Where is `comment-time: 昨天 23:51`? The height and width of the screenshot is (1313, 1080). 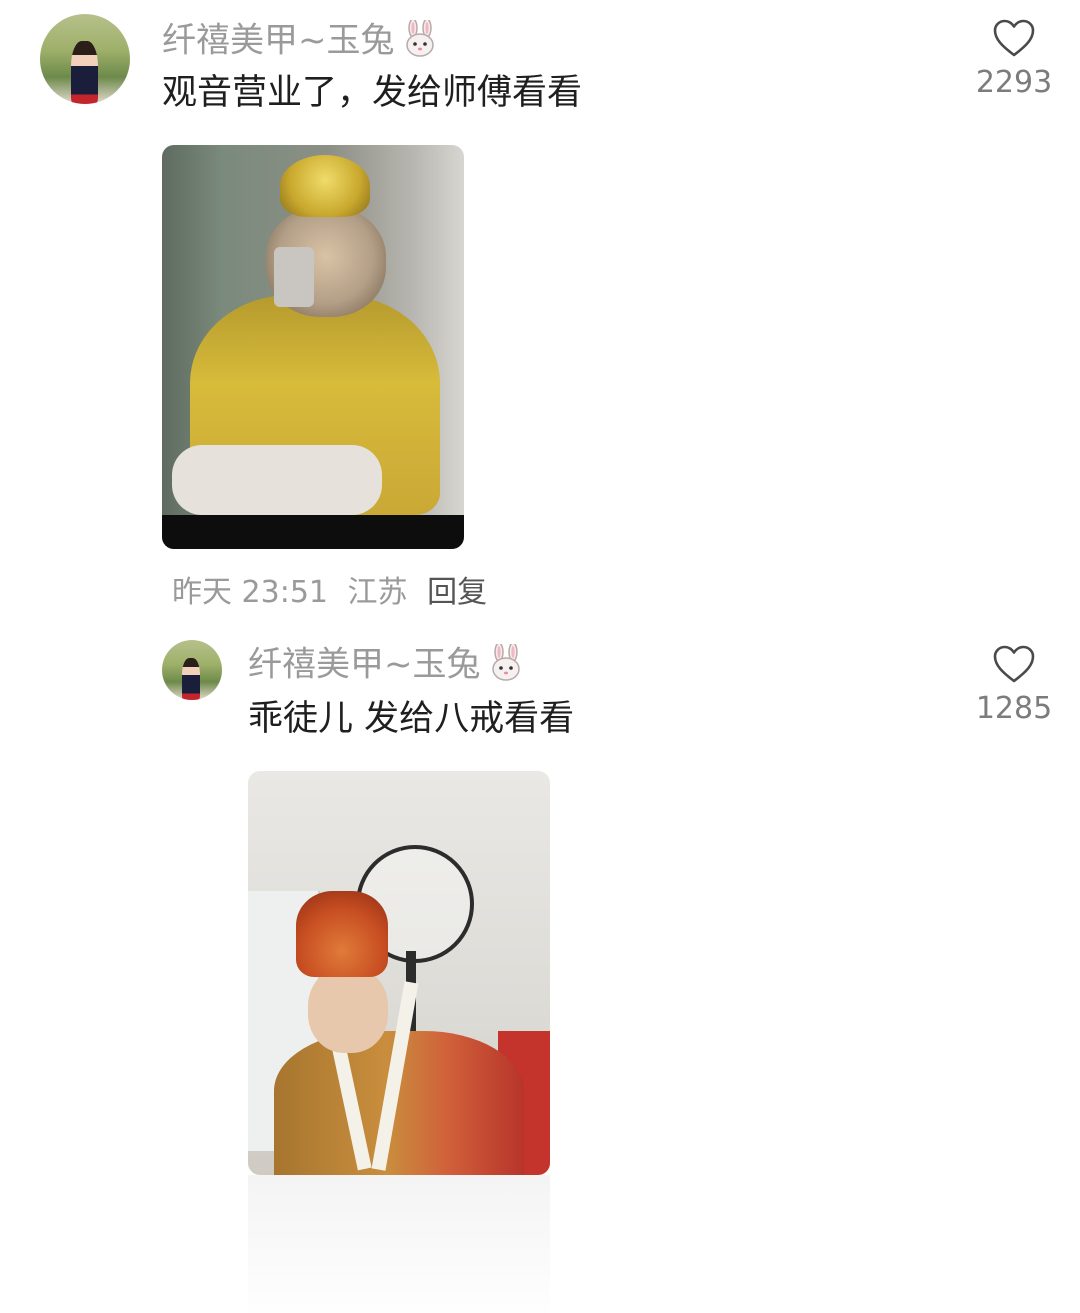 comment-time: 昨天 23:51 is located at coordinates (250, 592).